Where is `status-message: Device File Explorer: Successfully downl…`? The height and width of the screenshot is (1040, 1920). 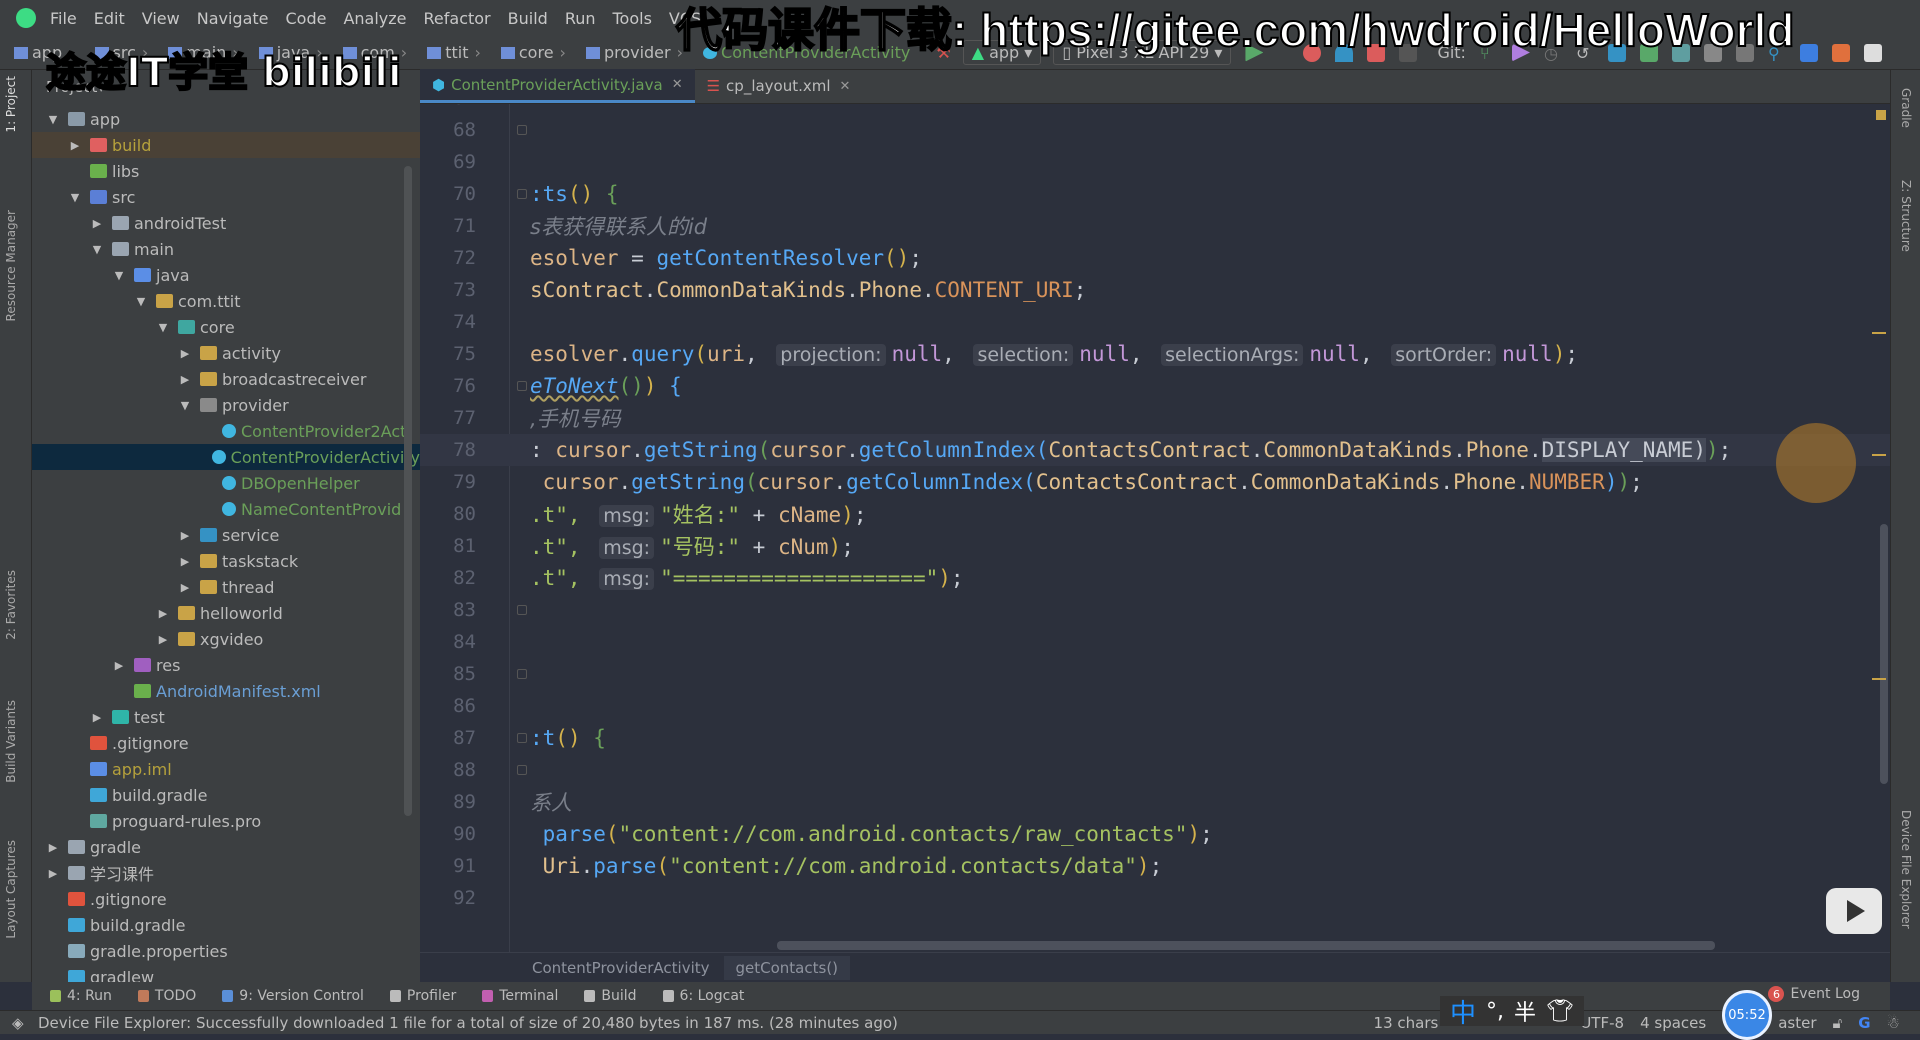 status-message: Device File Explorer: Successfully downl… is located at coordinates (468, 1023).